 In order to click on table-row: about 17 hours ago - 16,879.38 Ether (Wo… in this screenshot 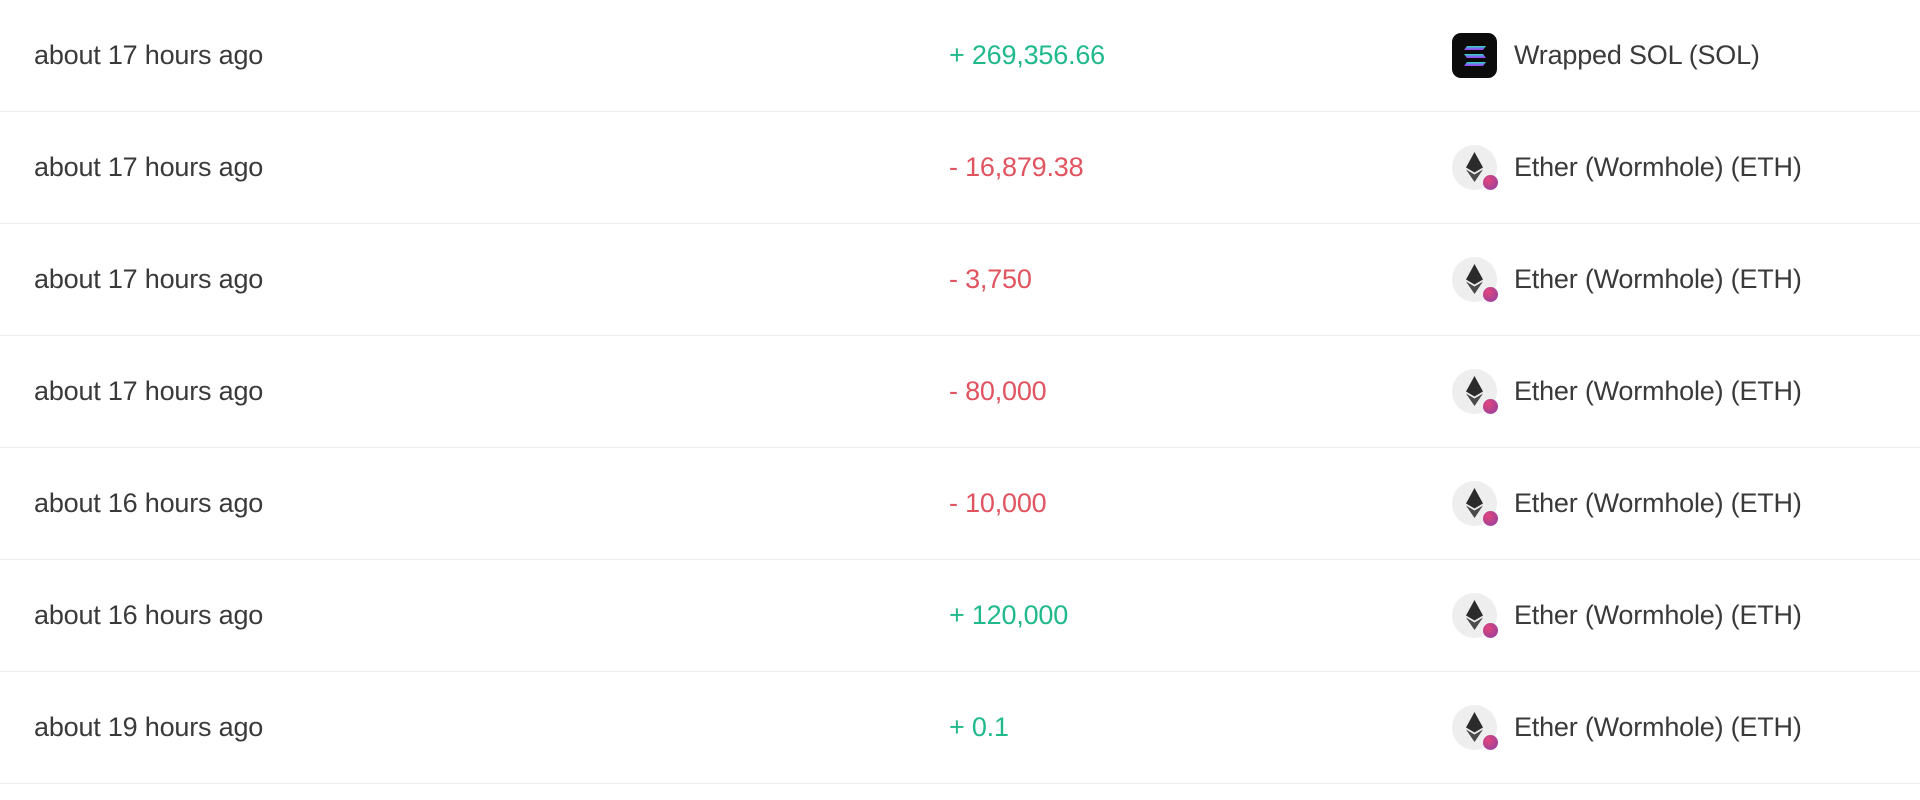, I will do `click(960, 168)`.